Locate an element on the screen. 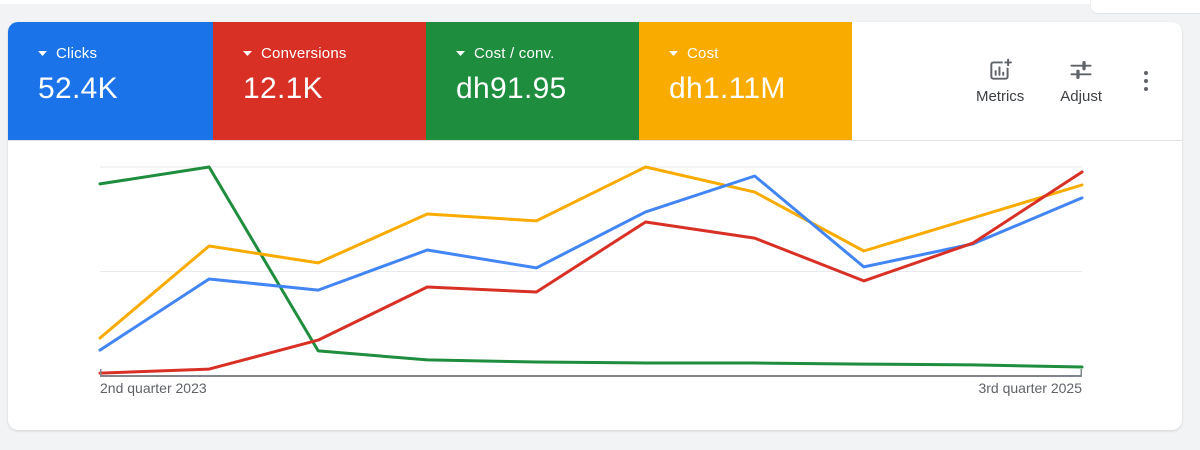 This screenshot has width=1200, height=450. metric-label: Cost is located at coordinates (703, 53).